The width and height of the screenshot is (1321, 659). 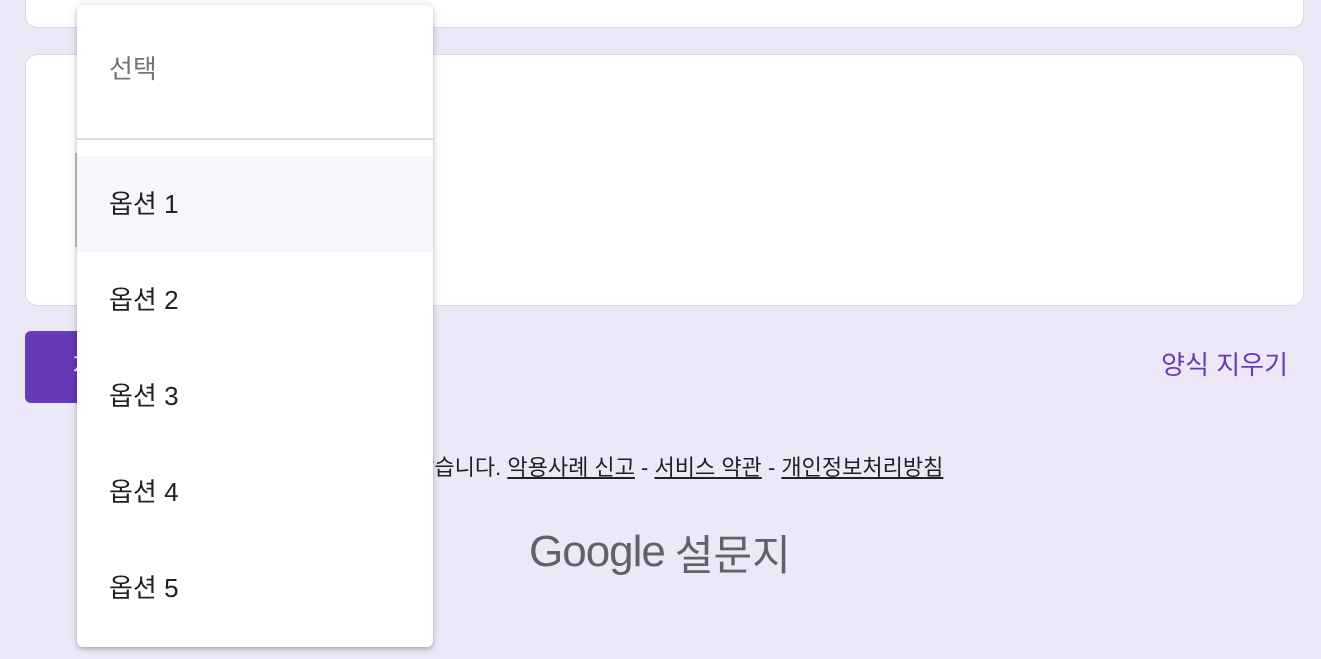 I want to click on dropdown-option-5: 옵션 5, so click(x=255, y=588).